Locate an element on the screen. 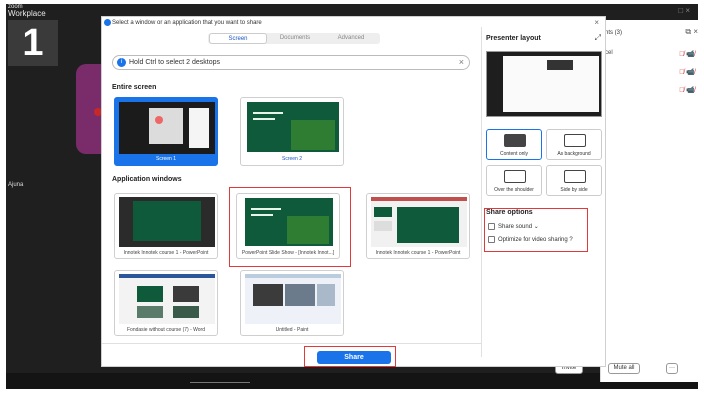  screen-2-label: Screen 2 is located at coordinates (291, 159).